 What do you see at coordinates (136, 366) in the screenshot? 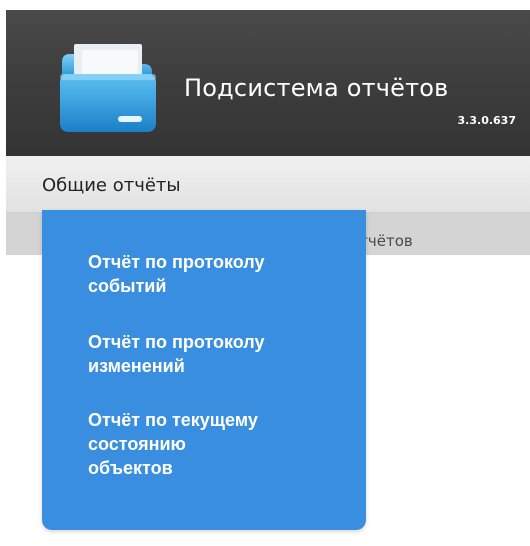
I see `dropdown-item-line: изменений` at bounding box center [136, 366].